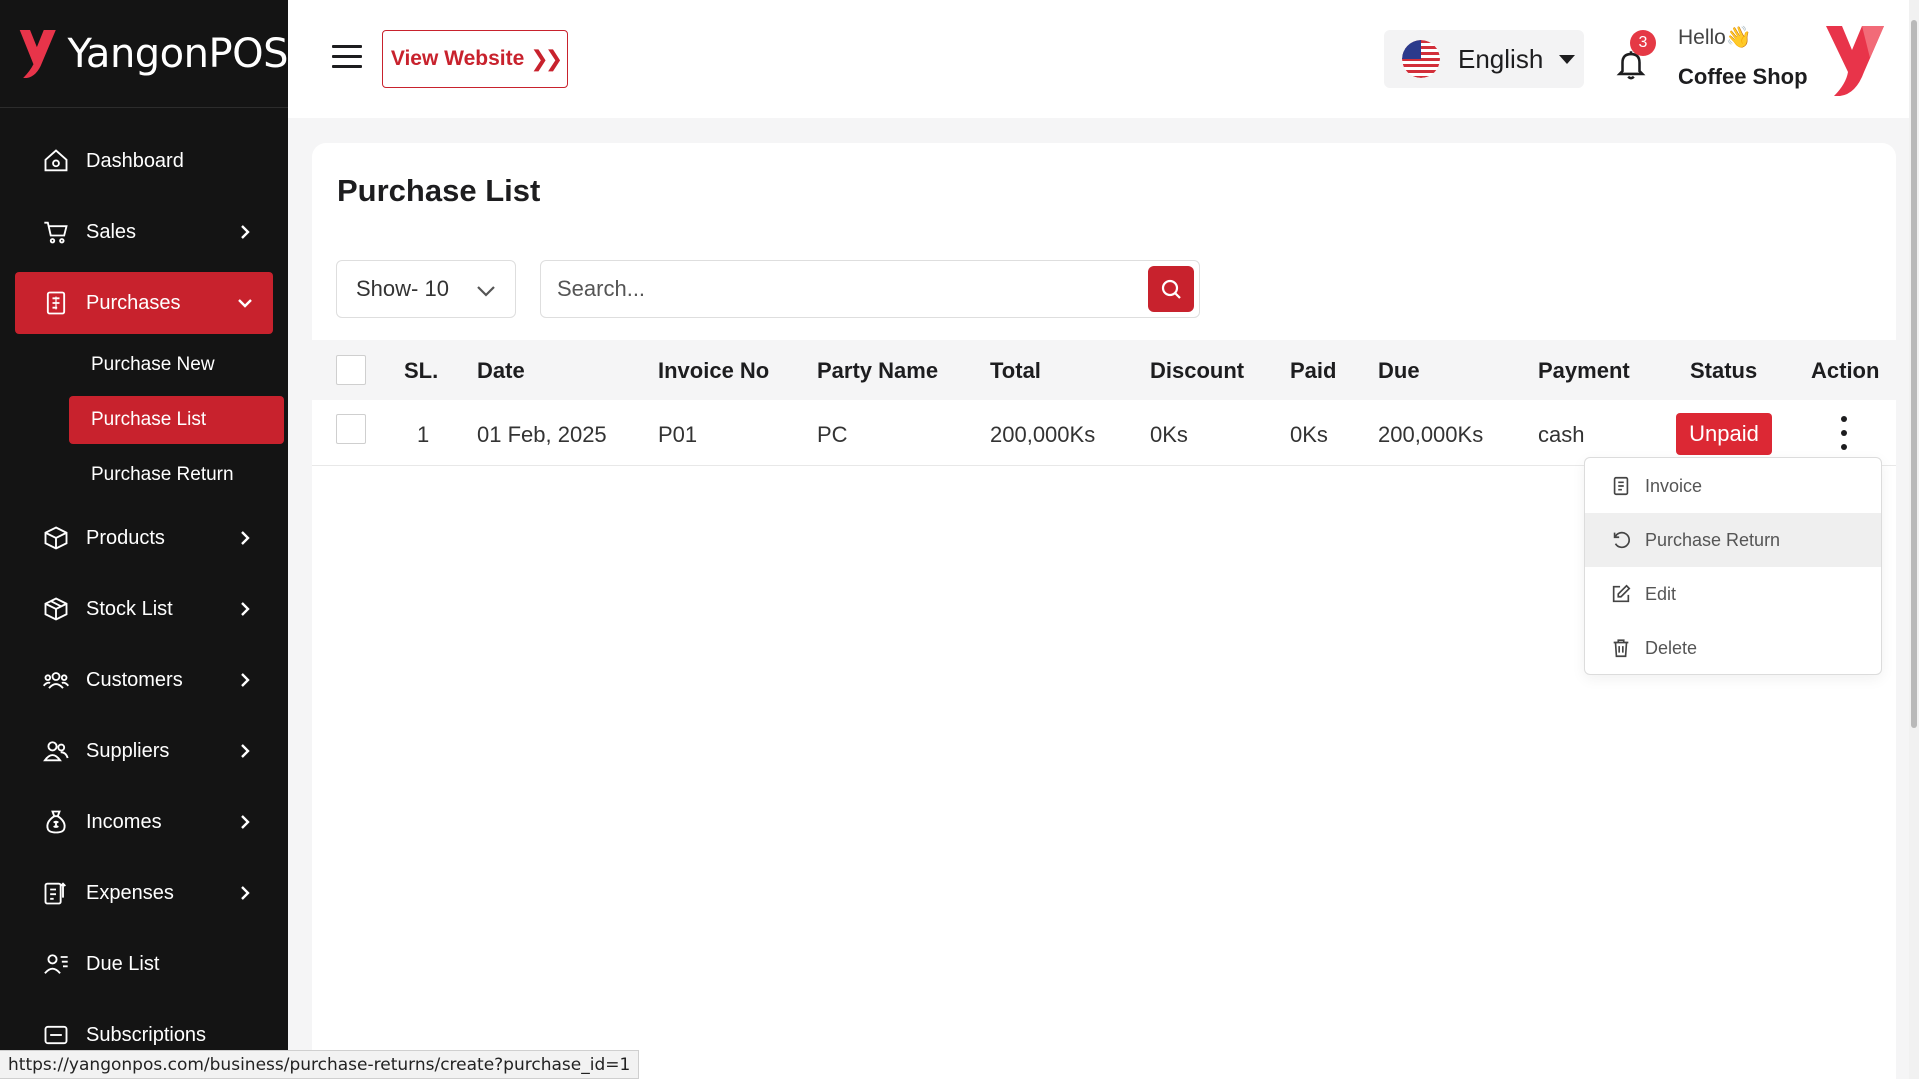 Image resolution: width=1919 pixels, height=1079 pixels. What do you see at coordinates (56, 161) in the screenshot?
I see `home-icon` at bounding box center [56, 161].